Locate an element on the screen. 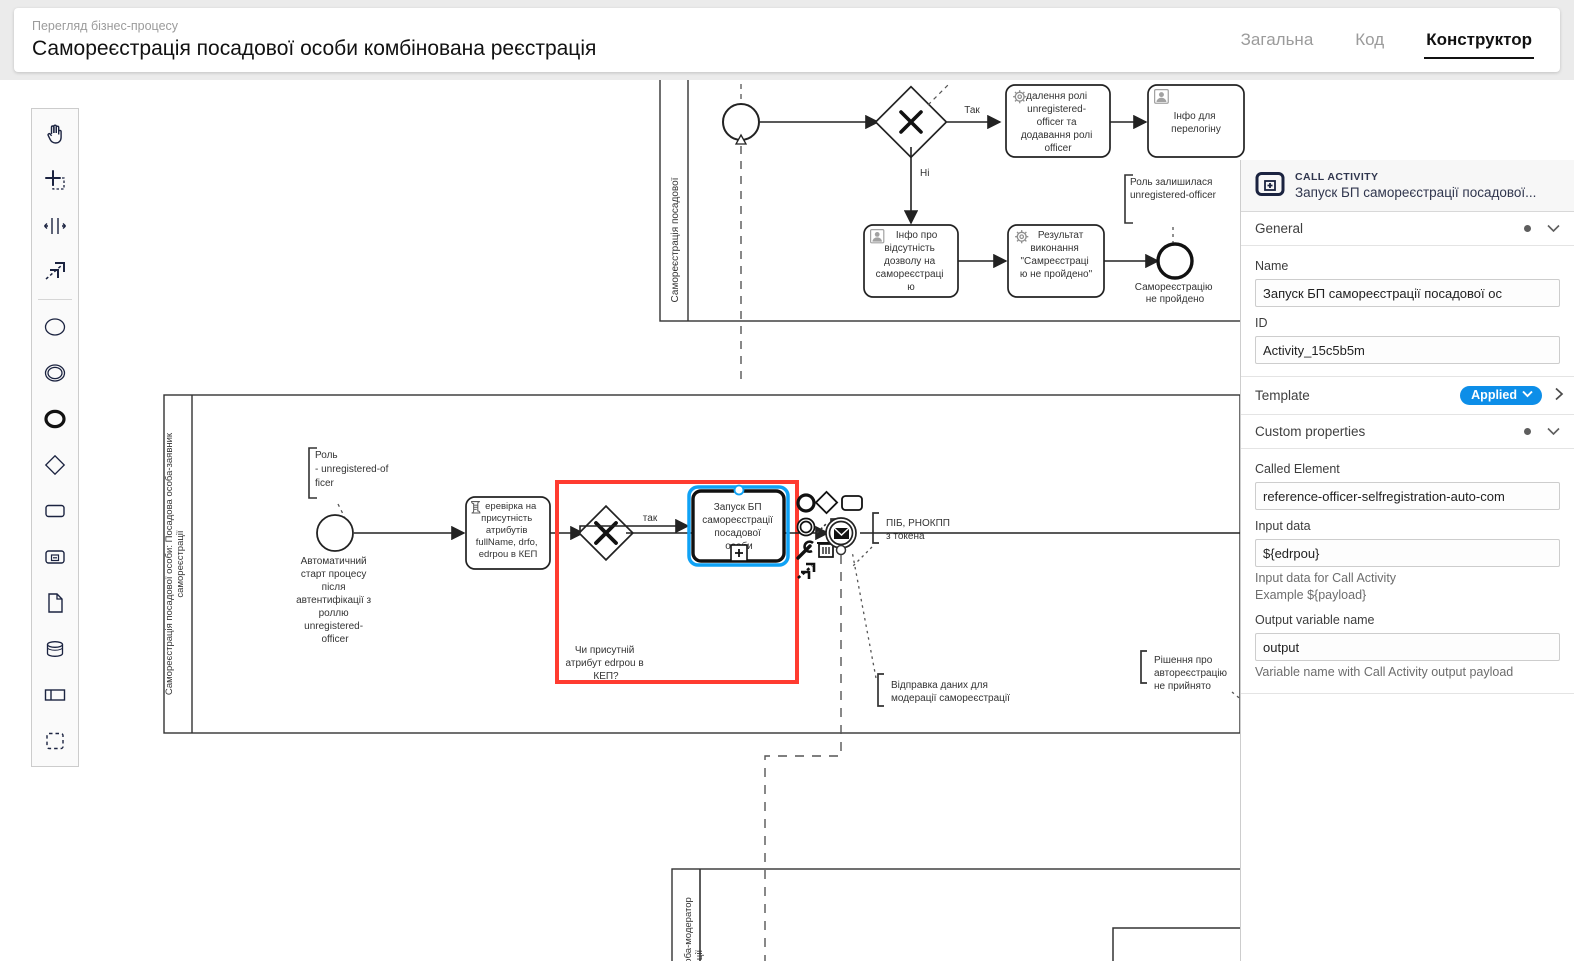 This screenshot has height=961, width=1574. call-activity-icon is located at coordinates (1270, 185).